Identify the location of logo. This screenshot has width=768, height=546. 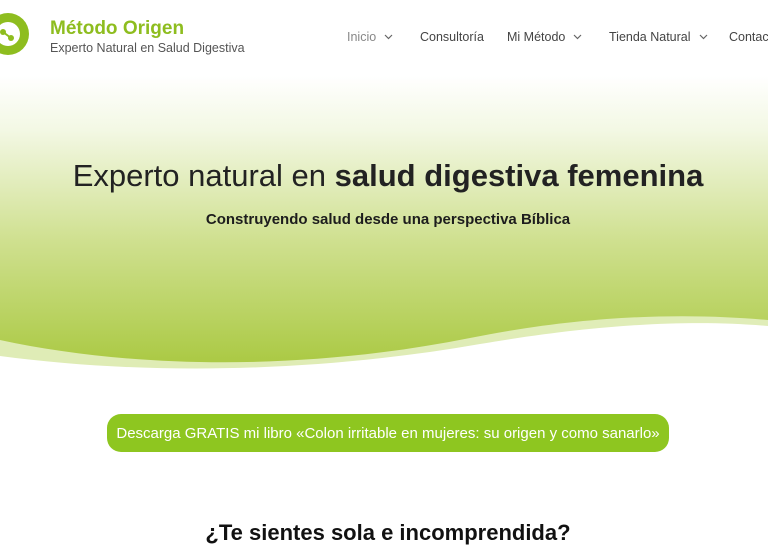
(15, 34).